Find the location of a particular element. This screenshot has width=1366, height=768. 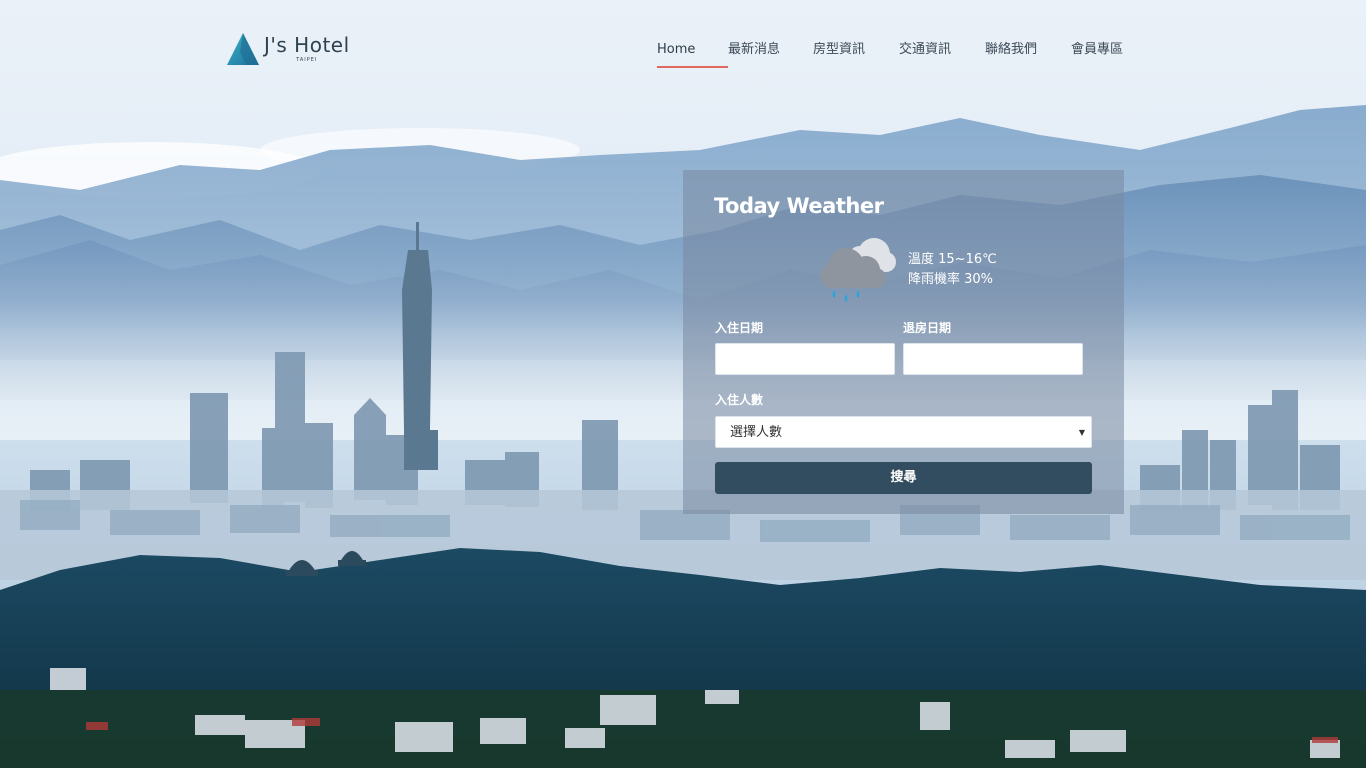

nav-item-transport: 交通資訊 is located at coordinates (942, 55).